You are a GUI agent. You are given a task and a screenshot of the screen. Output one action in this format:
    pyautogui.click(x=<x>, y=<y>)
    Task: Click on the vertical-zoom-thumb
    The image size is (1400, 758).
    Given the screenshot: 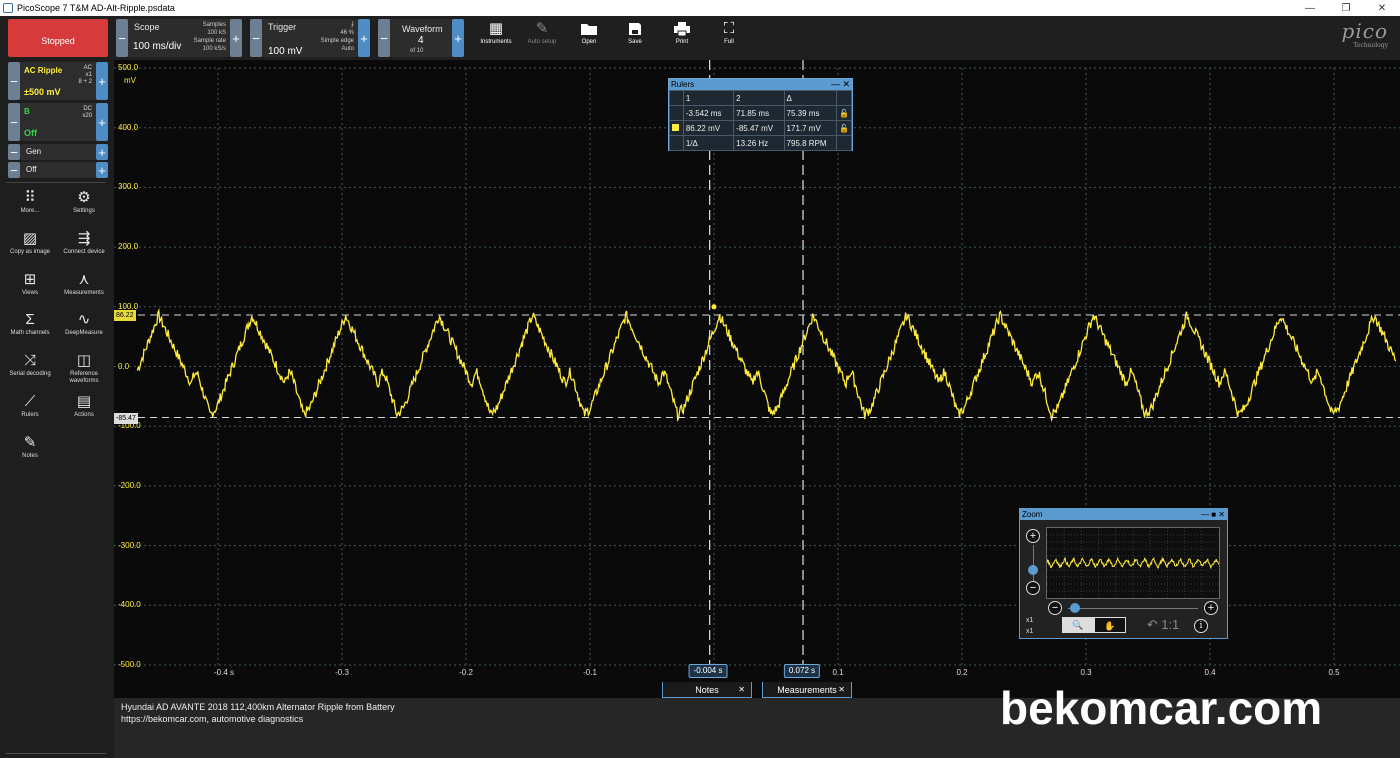 What is the action you would take?
    pyautogui.click(x=1033, y=570)
    